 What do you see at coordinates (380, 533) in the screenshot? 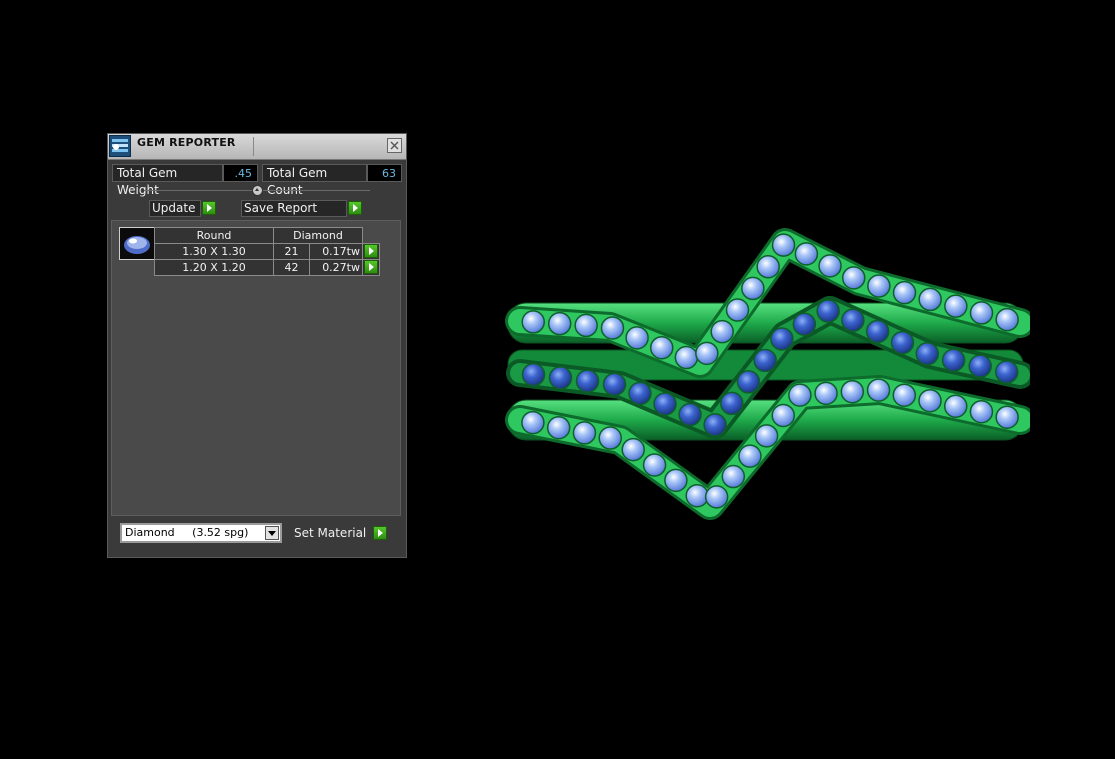
I see `set-material-play-icon` at bounding box center [380, 533].